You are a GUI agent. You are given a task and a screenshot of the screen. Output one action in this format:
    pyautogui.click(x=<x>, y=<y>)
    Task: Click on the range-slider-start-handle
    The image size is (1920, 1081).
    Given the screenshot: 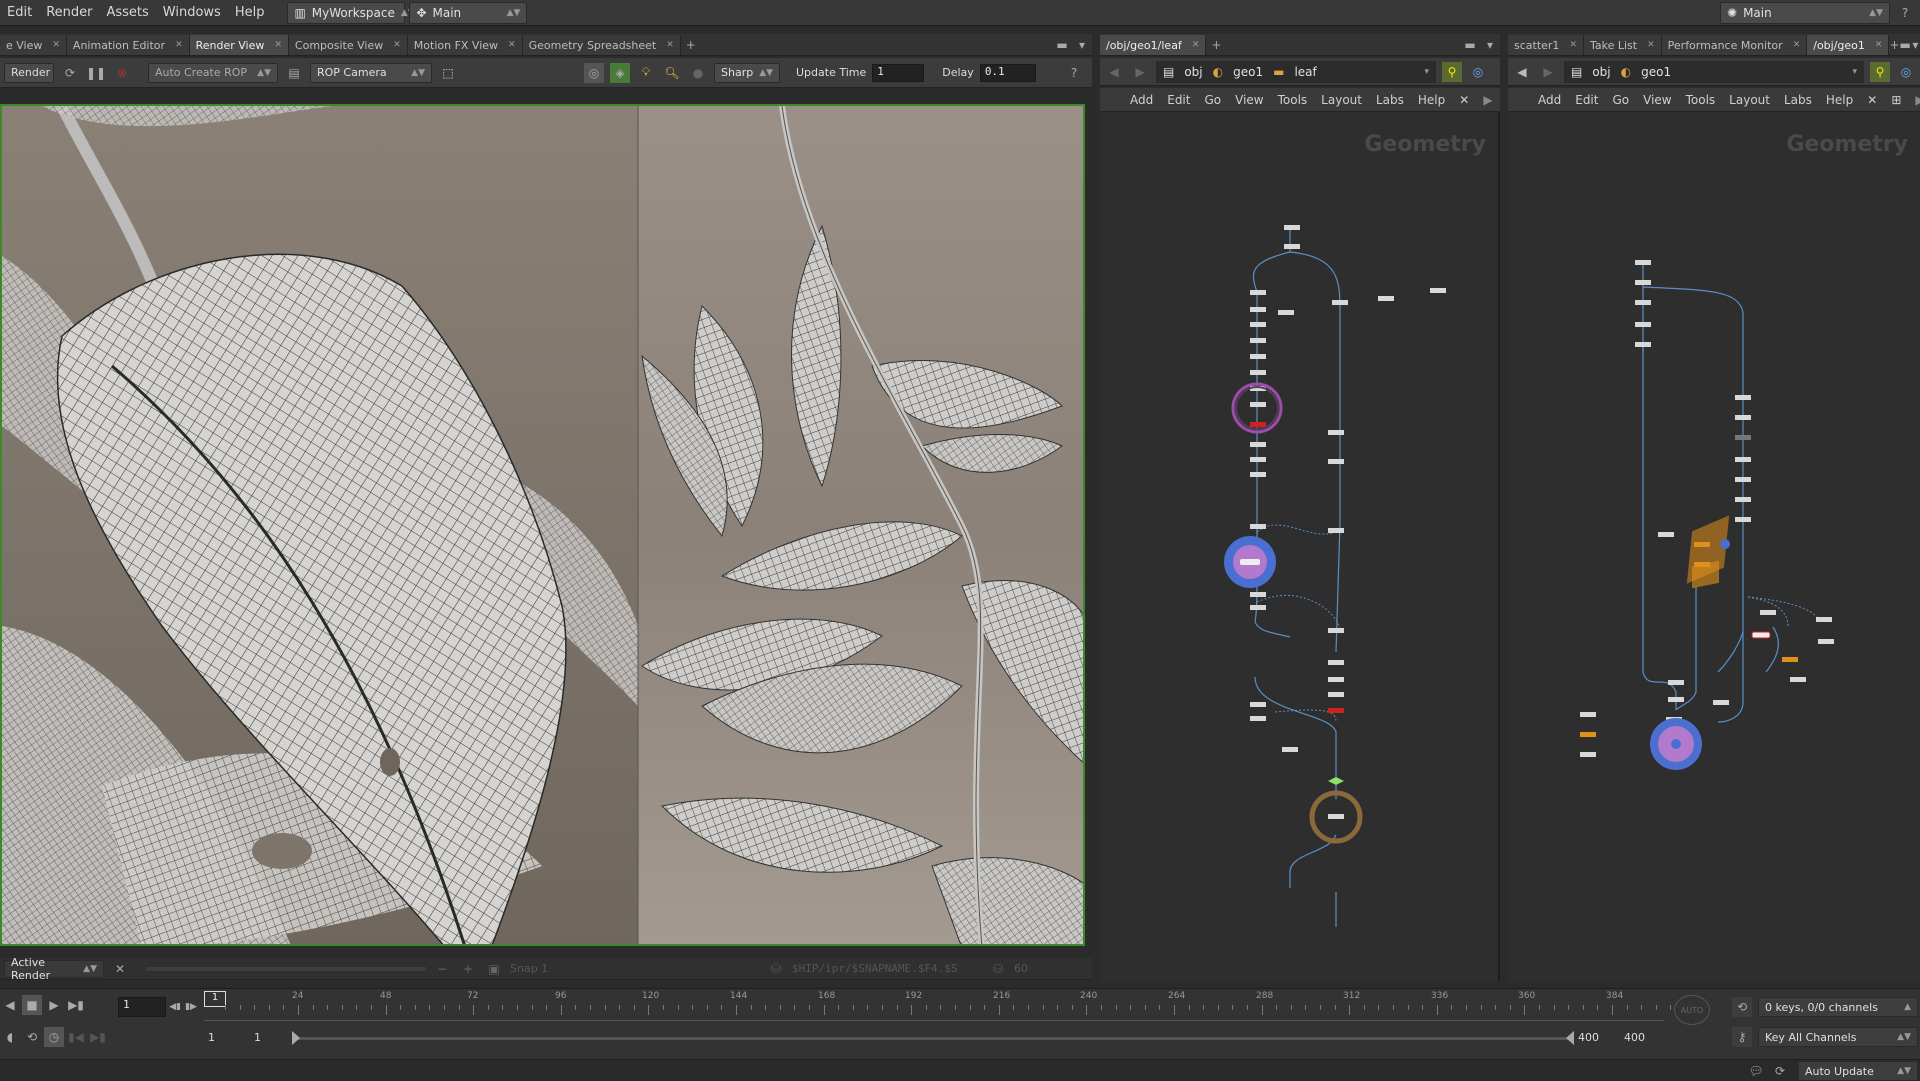 What is the action you would take?
    pyautogui.click(x=296, y=1038)
    